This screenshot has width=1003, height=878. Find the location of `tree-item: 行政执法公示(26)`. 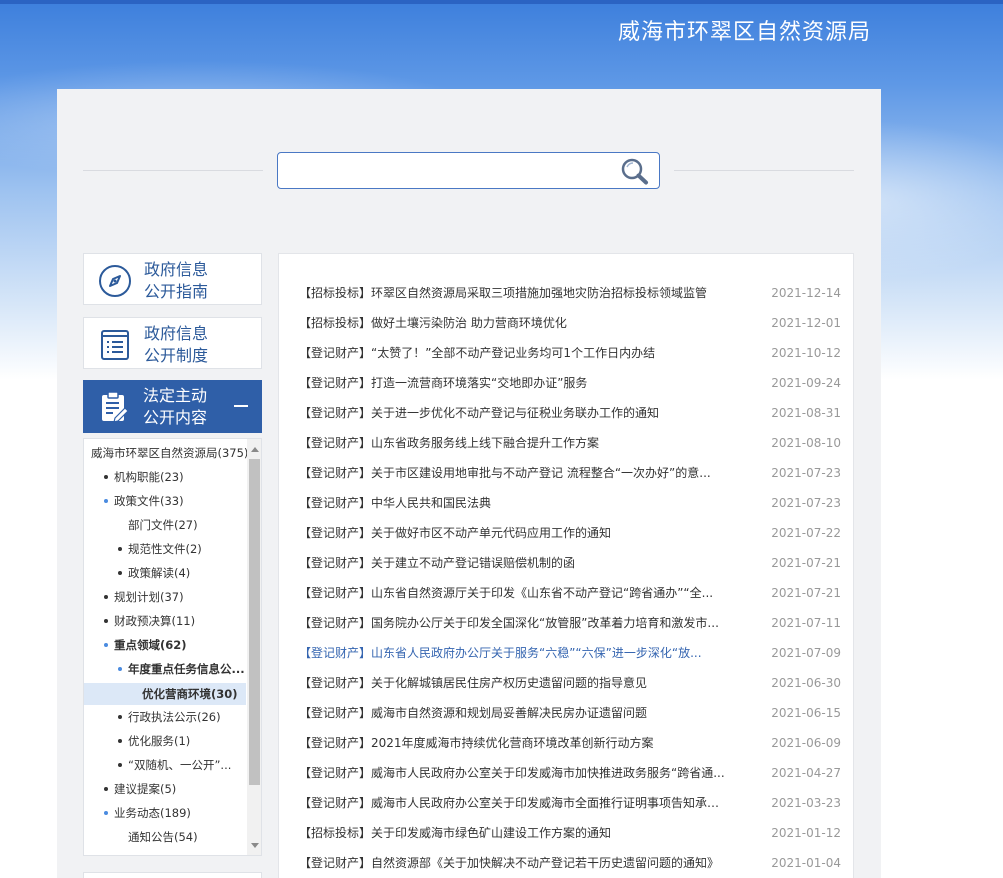

tree-item: 行政执法公示(26) is located at coordinates (169, 717).